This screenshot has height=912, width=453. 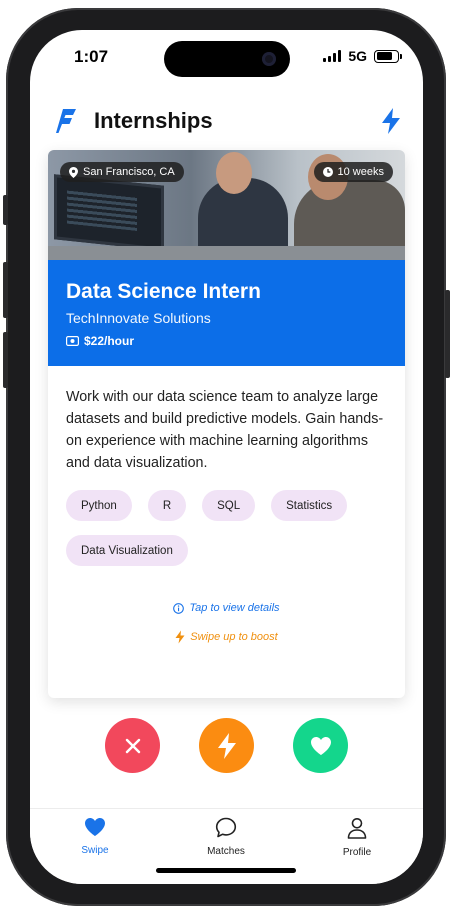 I want to click on info-icon, so click(x=179, y=608).